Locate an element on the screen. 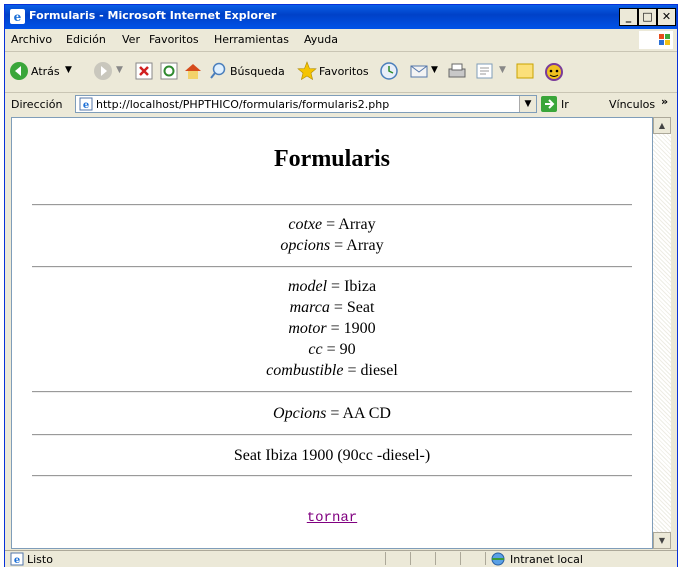 The width and height of the screenshot is (682, 571). address-label: Dirección is located at coordinates (37, 104).